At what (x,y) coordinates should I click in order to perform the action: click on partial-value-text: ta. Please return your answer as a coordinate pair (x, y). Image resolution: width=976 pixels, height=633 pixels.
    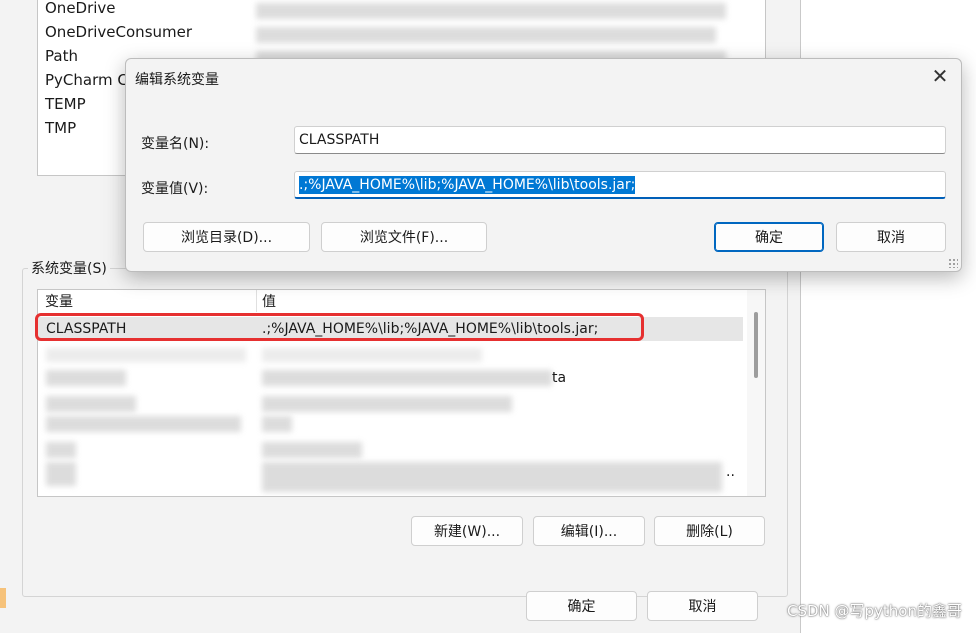
    Looking at the image, I should click on (559, 378).